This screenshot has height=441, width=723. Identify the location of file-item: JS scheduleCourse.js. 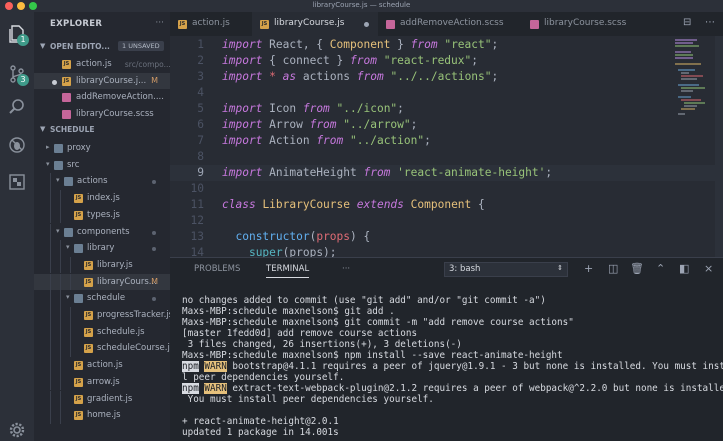
(102, 348).